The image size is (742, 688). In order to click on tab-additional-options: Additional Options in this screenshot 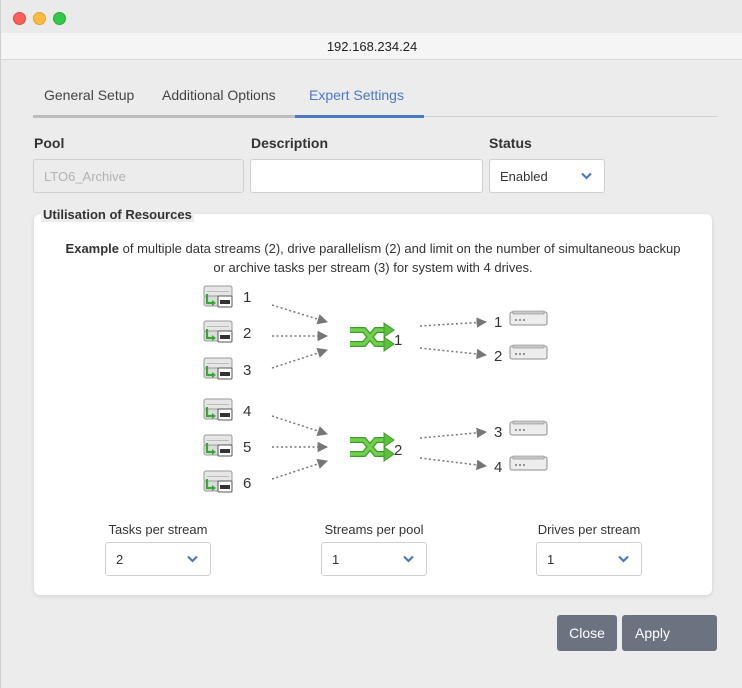, I will do `click(222, 102)`.